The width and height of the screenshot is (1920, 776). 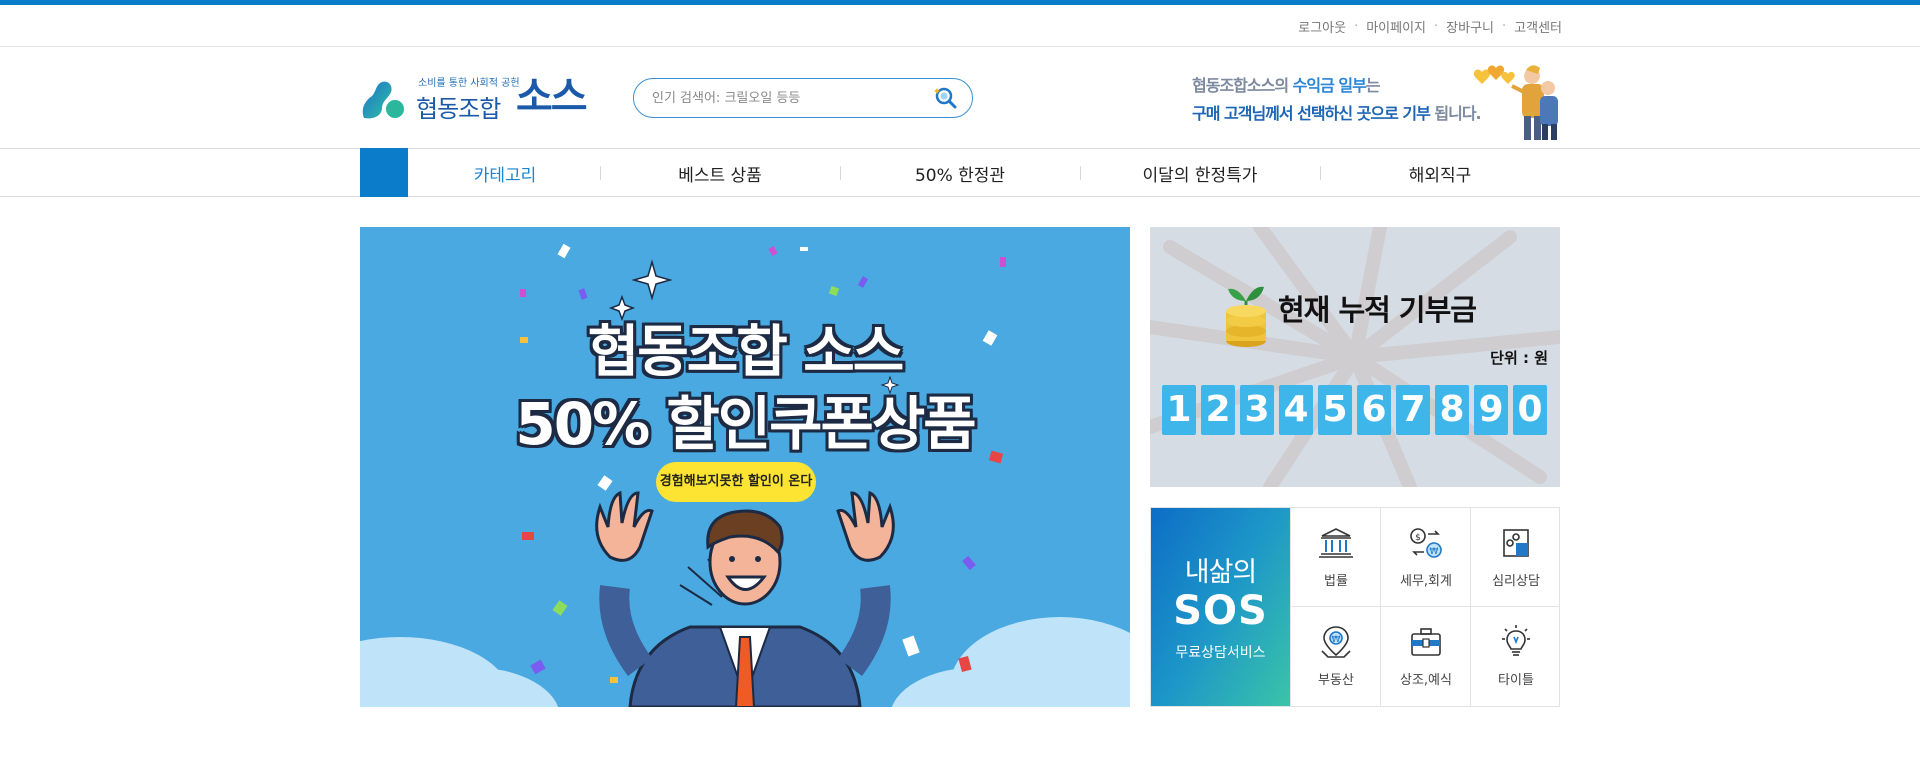 I want to click on promo-line-1: 협동조합소스의 수익금 일부는, so click(x=1286, y=84).